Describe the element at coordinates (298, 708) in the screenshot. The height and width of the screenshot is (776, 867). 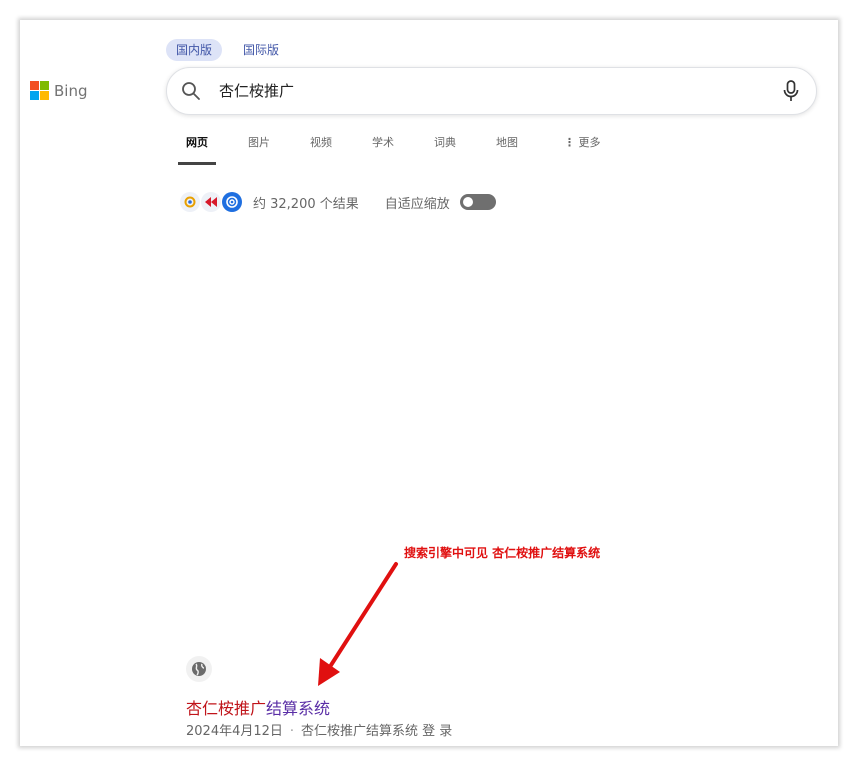
I see `result-title-rest: 结算系统` at that location.